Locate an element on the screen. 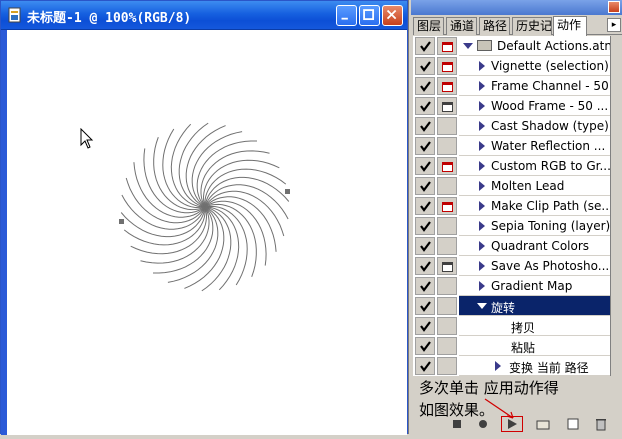 The width and height of the screenshot is (622, 439). action-set-row: Default Actions.atn is located at coordinates (511, 46).